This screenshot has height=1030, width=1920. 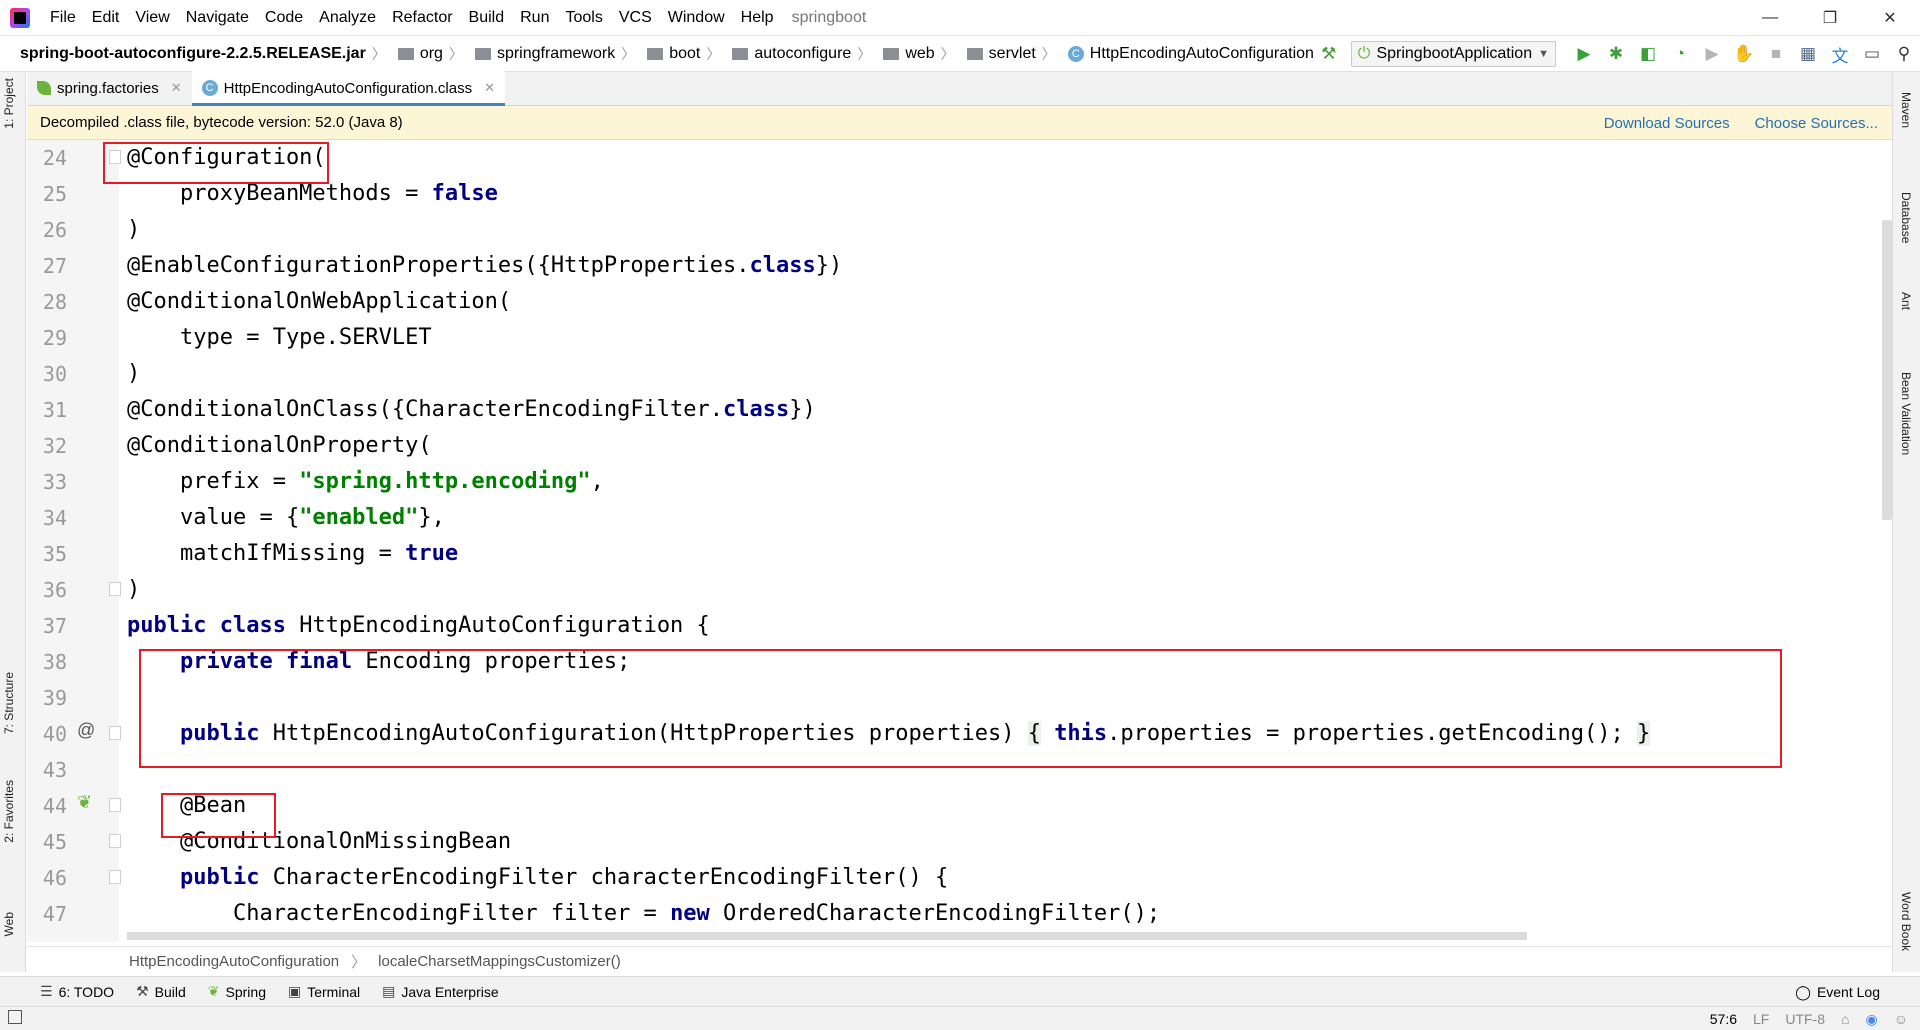 What do you see at coordinates (1616, 54) in the screenshot?
I see `debug-icon: ✱` at bounding box center [1616, 54].